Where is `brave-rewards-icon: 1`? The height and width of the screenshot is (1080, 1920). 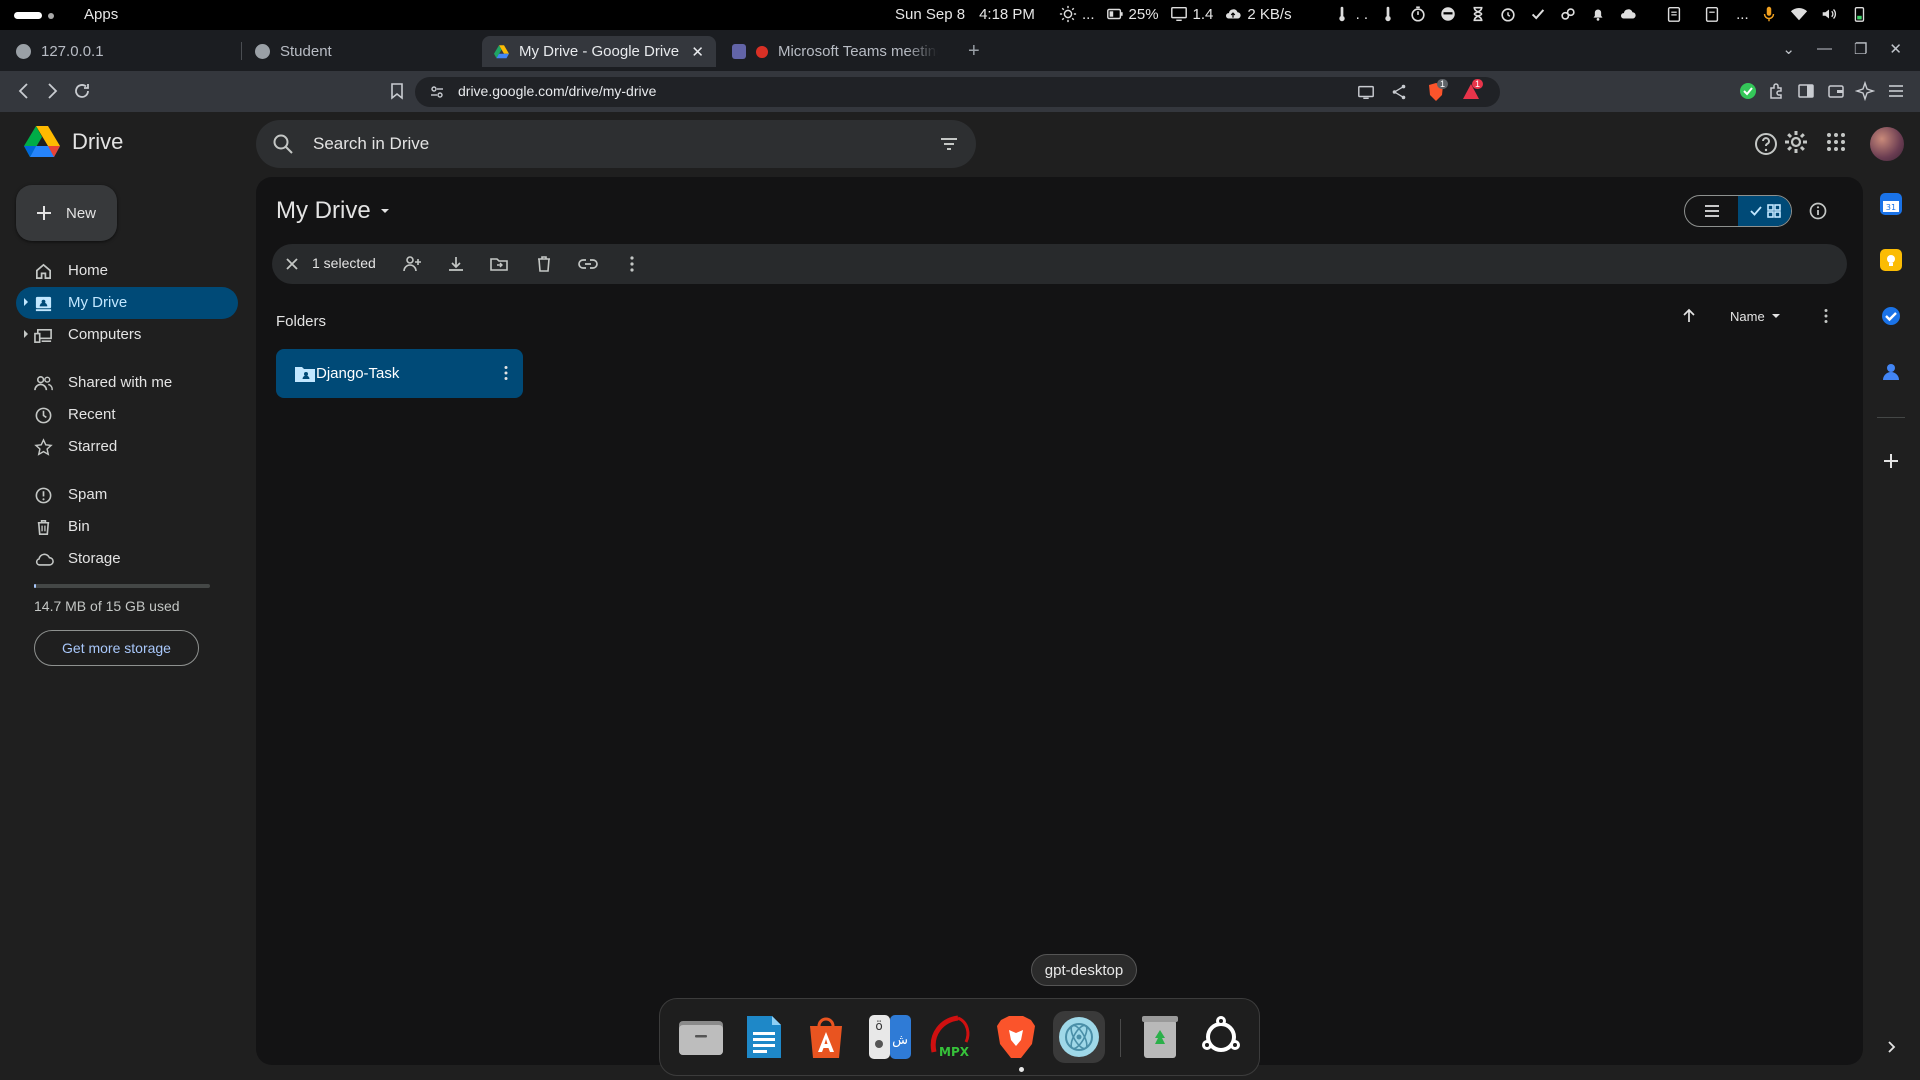
brave-rewards-icon: 1 is located at coordinates (1473, 90).